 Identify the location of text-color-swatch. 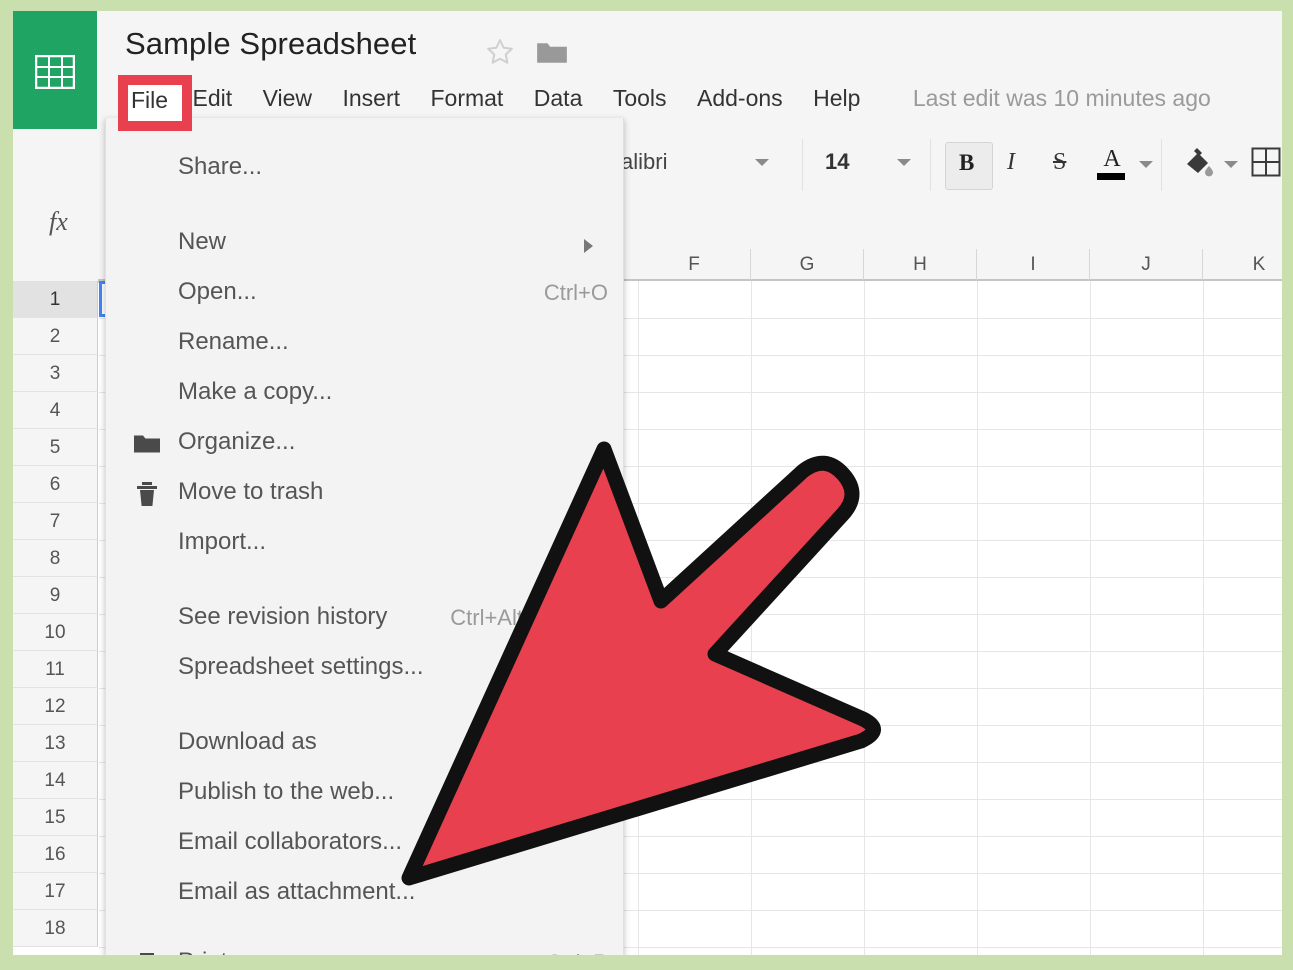
(1111, 176).